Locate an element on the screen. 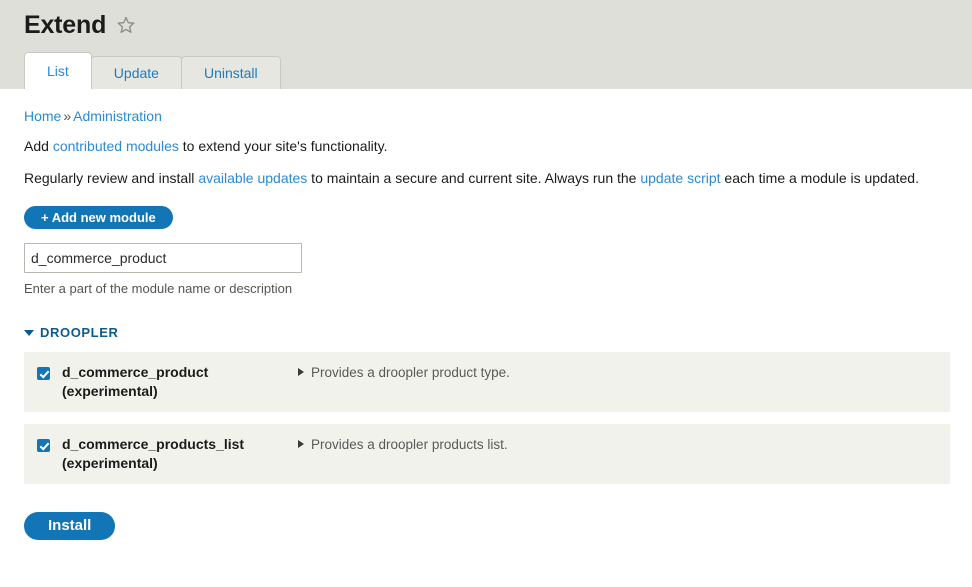  module-description-cell-1: Provides a droopler product type. is located at coordinates (621, 372).